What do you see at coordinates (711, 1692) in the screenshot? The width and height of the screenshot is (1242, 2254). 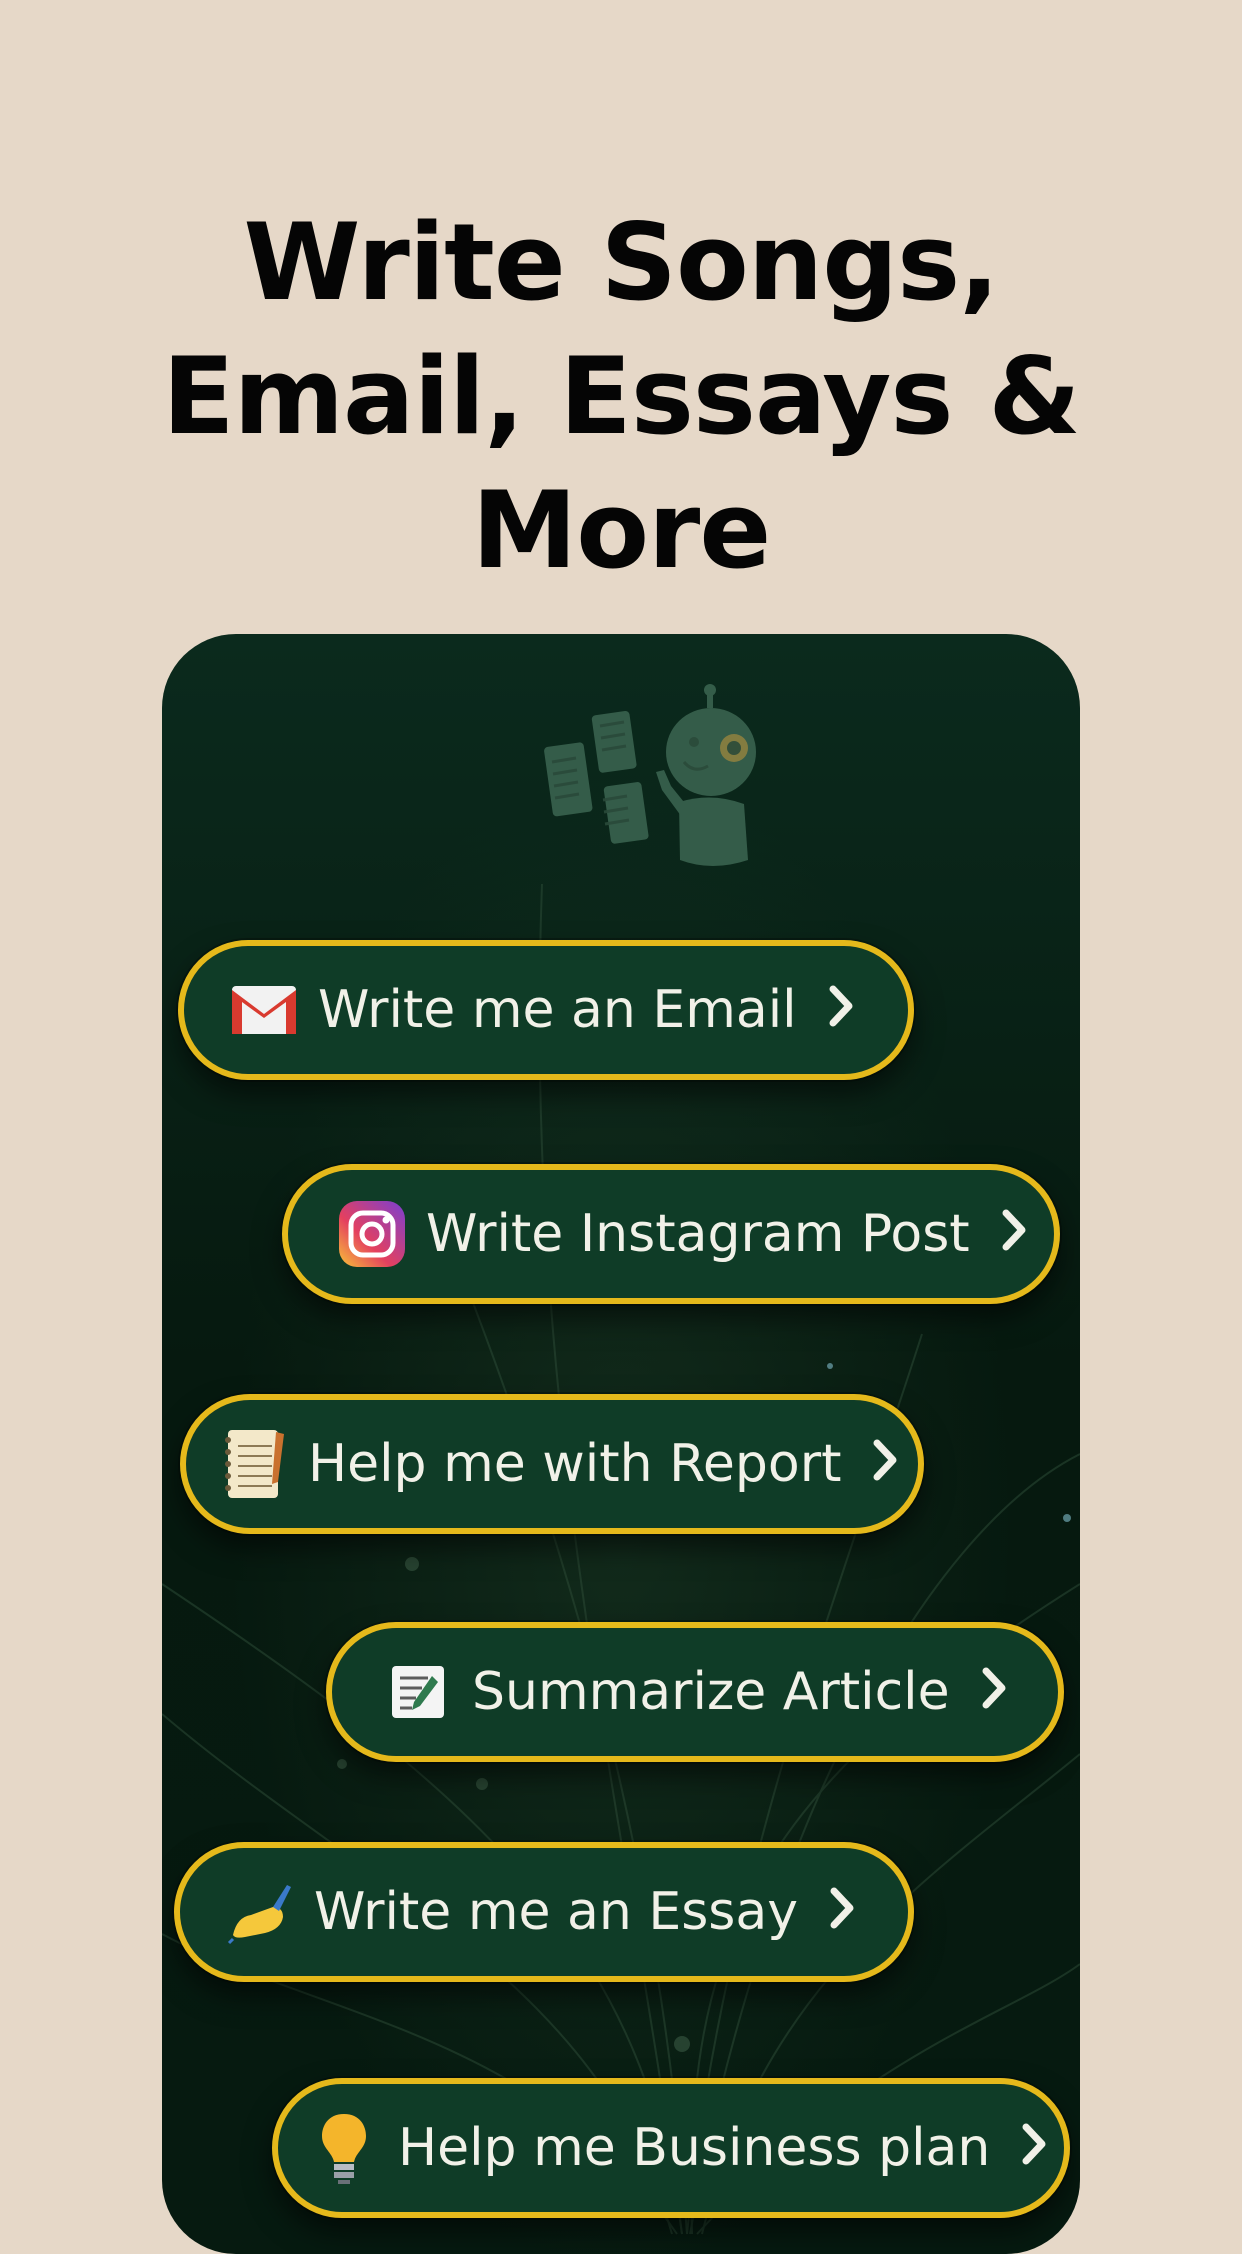 I see `option-label: Summarize Article` at bounding box center [711, 1692].